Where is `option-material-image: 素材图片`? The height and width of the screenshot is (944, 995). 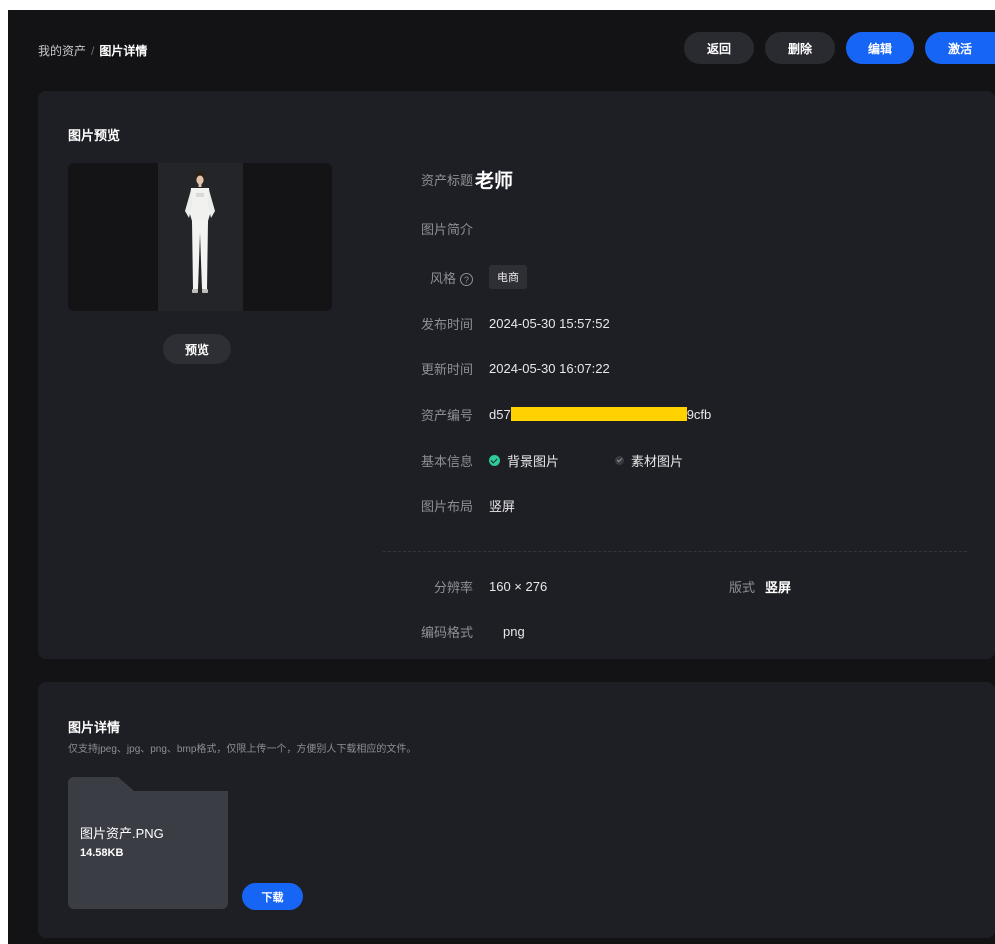 option-material-image: 素材图片 is located at coordinates (649, 460).